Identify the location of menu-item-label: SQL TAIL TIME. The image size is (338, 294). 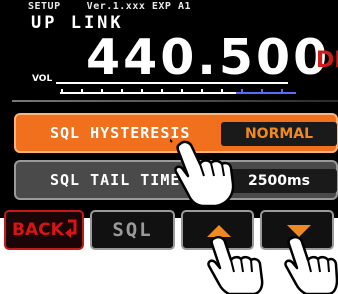
(115, 180).